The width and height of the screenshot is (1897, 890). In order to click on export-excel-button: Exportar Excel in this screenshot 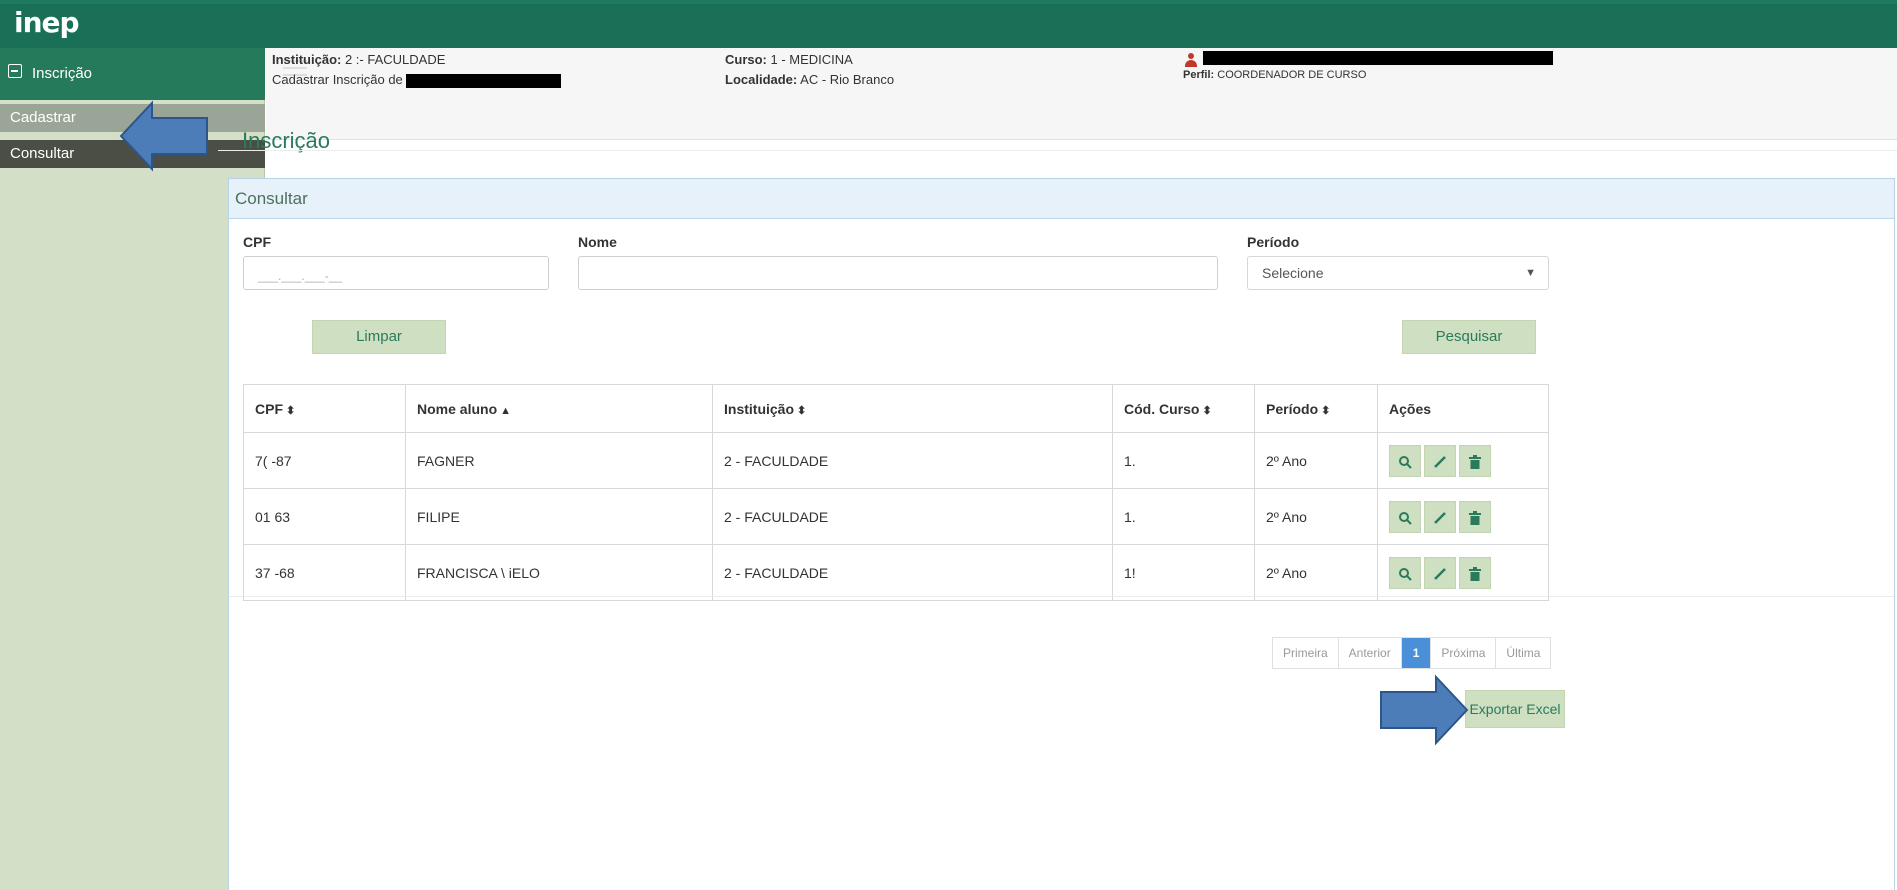, I will do `click(1515, 709)`.